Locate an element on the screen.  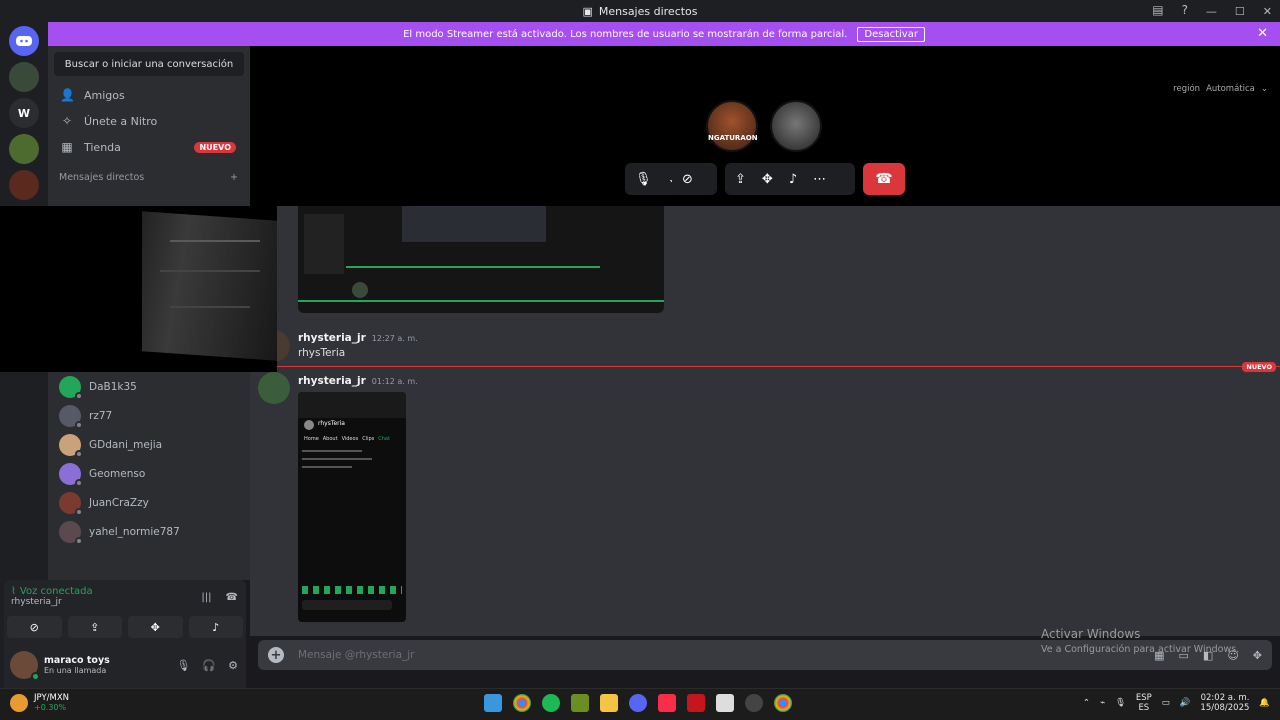
region-selector: región Automática ⌄ is located at coordinates (1220, 89).